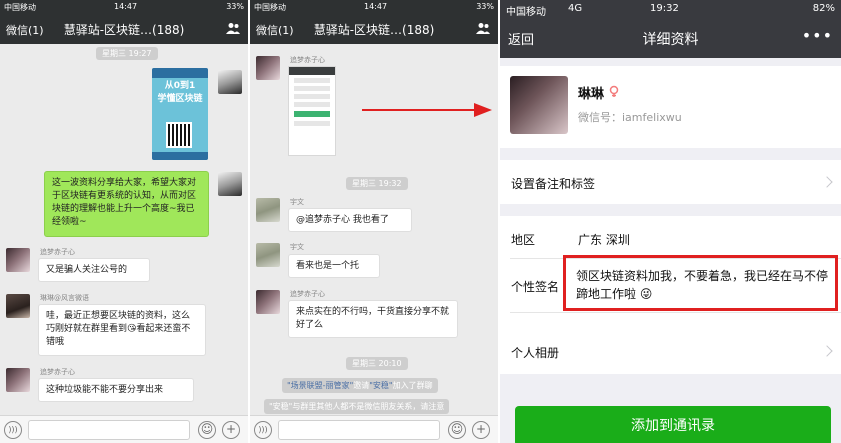 This screenshot has height=443, width=841. What do you see at coordinates (377, 363) in the screenshot?
I see `time-divider: 星期三 20:10` at bounding box center [377, 363].